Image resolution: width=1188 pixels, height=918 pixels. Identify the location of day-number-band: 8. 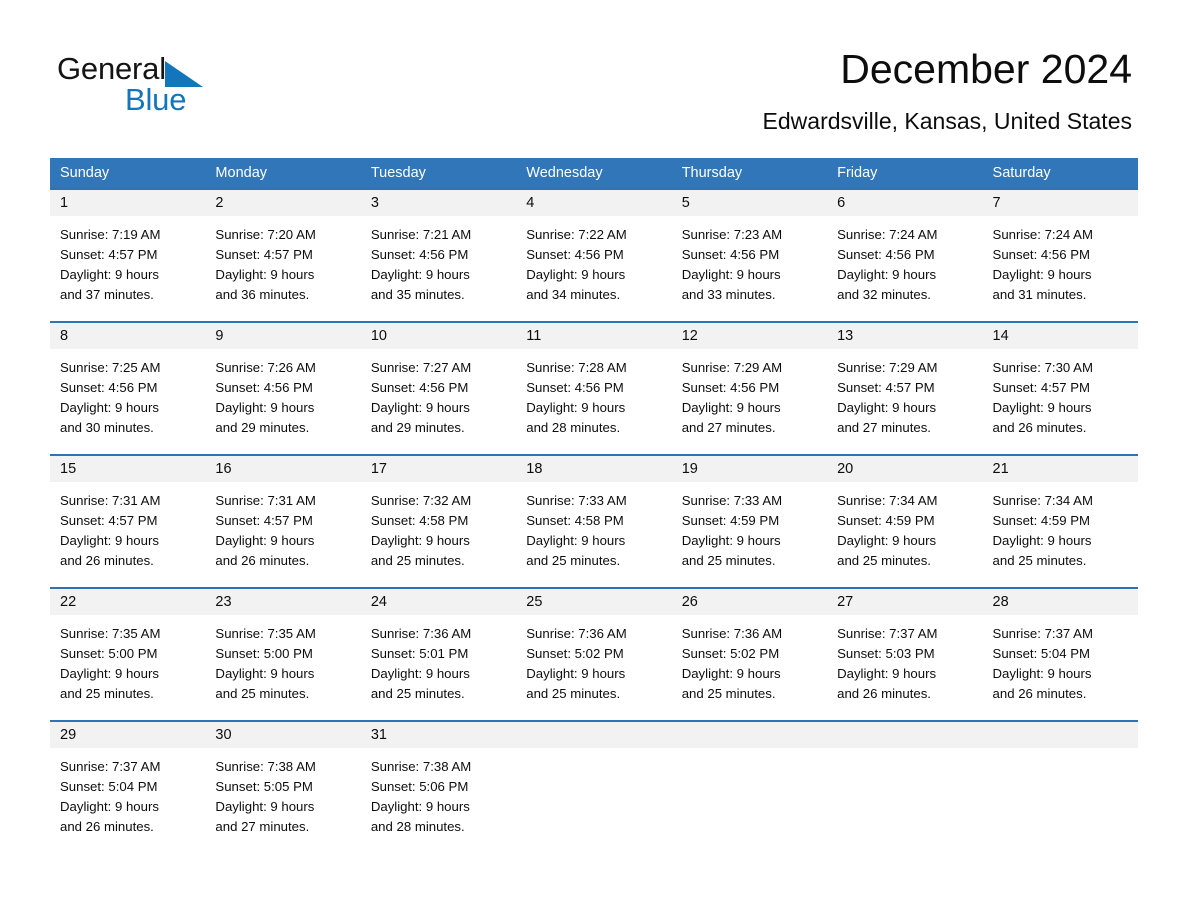
(128, 336).